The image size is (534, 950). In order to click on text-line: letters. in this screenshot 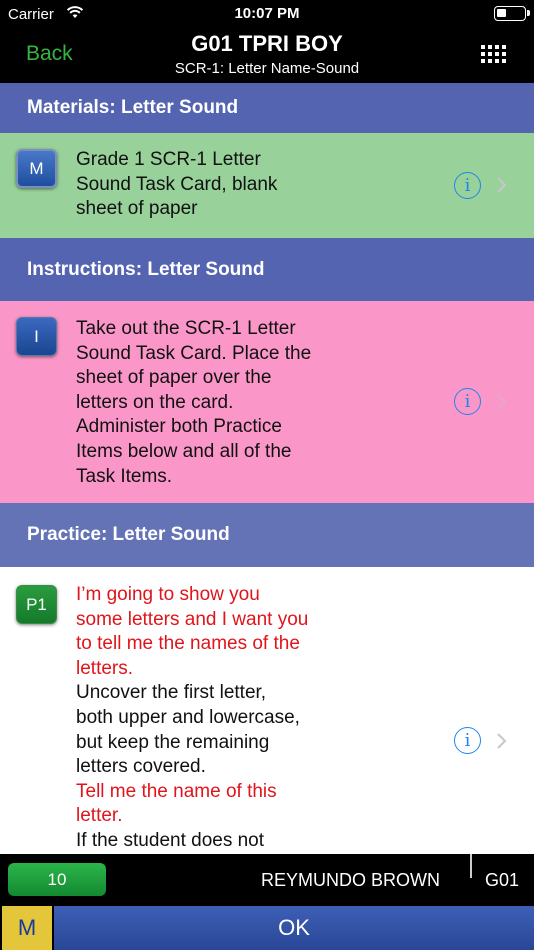, I will do `click(105, 668)`.